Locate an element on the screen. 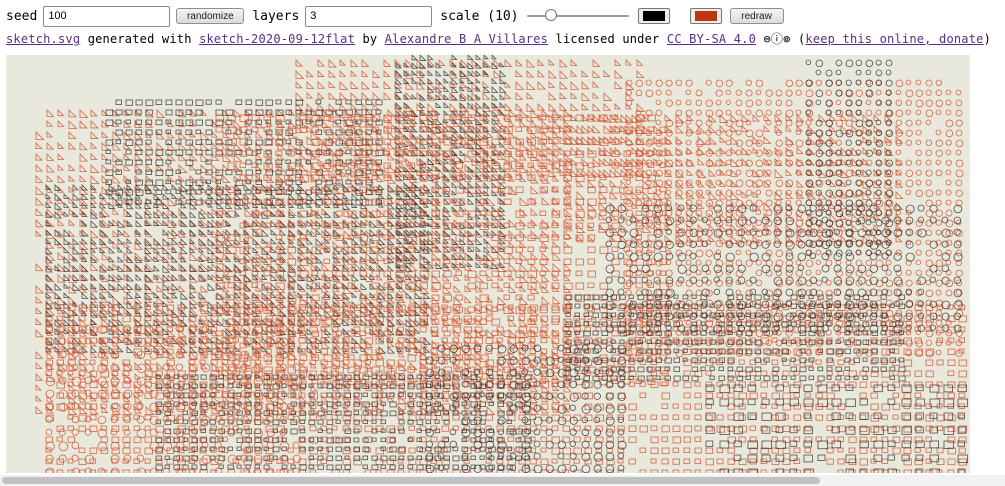 The image size is (1005, 486). donate-link: keep this online, donate is located at coordinates (894, 39).